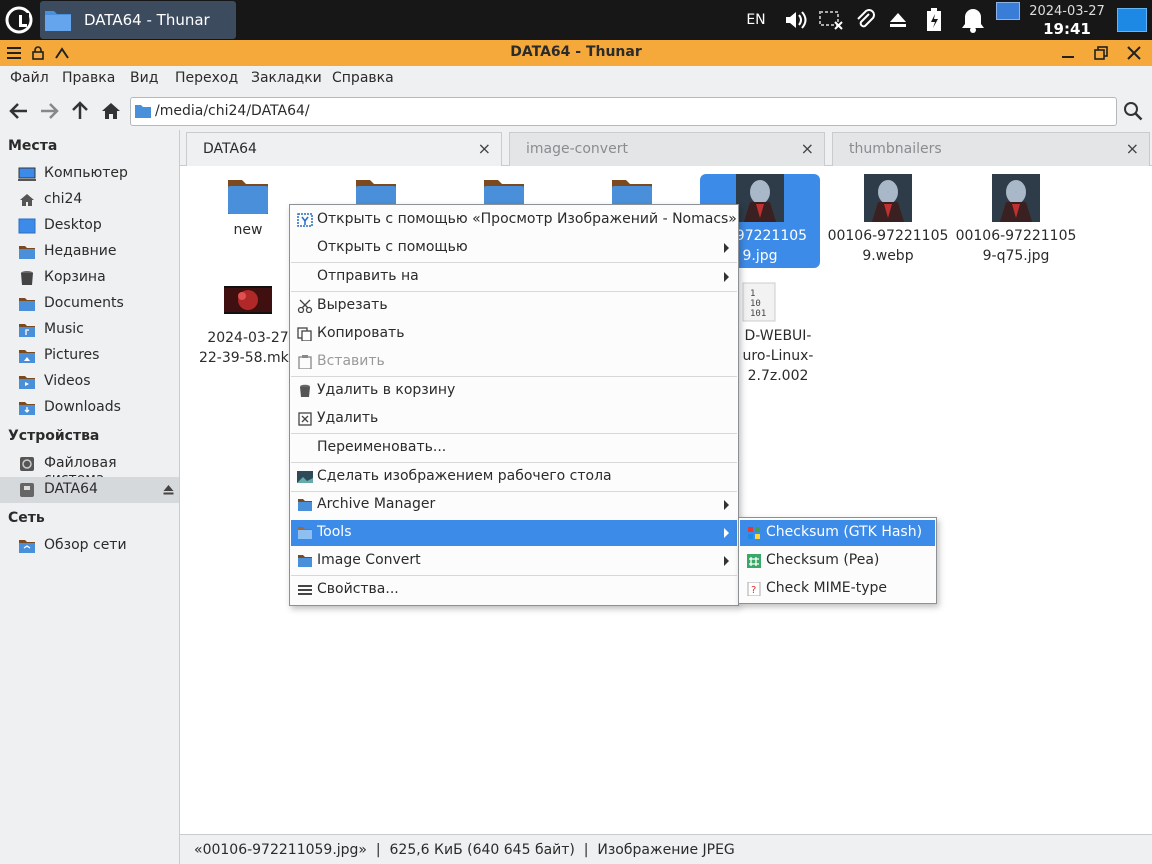  Describe the element at coordinates (305, 590) in the screenshot. I see `properties-icon` at that location.